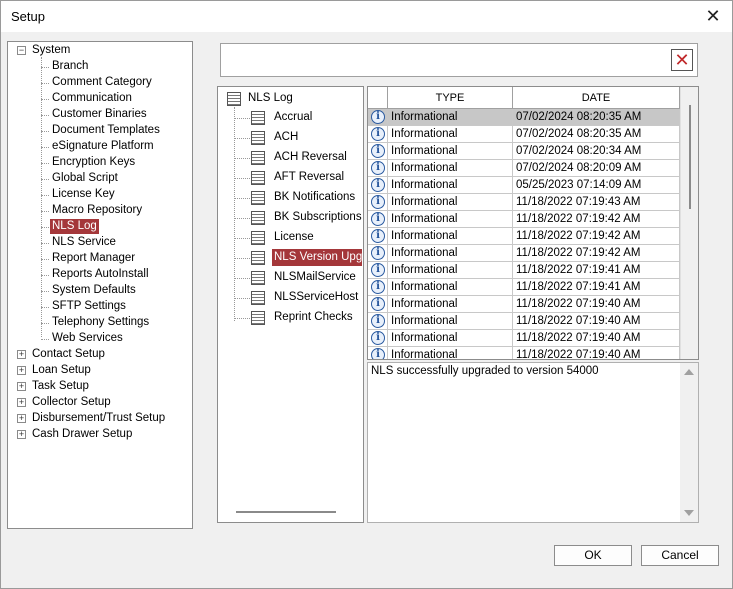 This screenshot has height=589, width=733. What do you see at coordinates (459, 60) in the screenshot?
I see `search-input: ✕` at bounding box center [459, 60].